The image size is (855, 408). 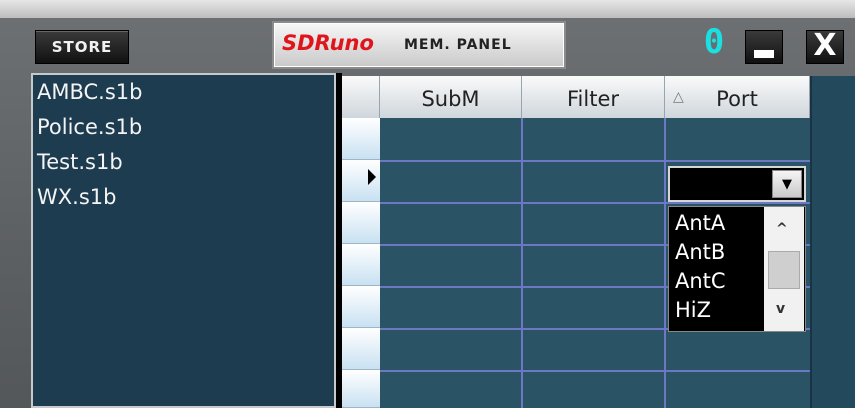 I want to click on list-item: WX.s1b, so click(x=183, y=197).